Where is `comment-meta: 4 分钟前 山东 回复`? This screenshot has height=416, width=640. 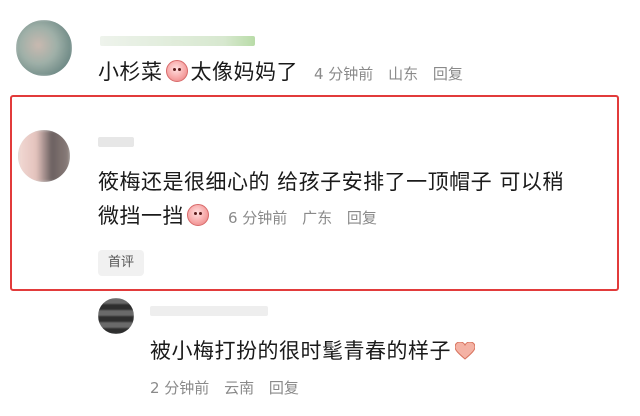 comment-meta: 4 分钟前 山东 回复 is located at coordinates (393, 73).